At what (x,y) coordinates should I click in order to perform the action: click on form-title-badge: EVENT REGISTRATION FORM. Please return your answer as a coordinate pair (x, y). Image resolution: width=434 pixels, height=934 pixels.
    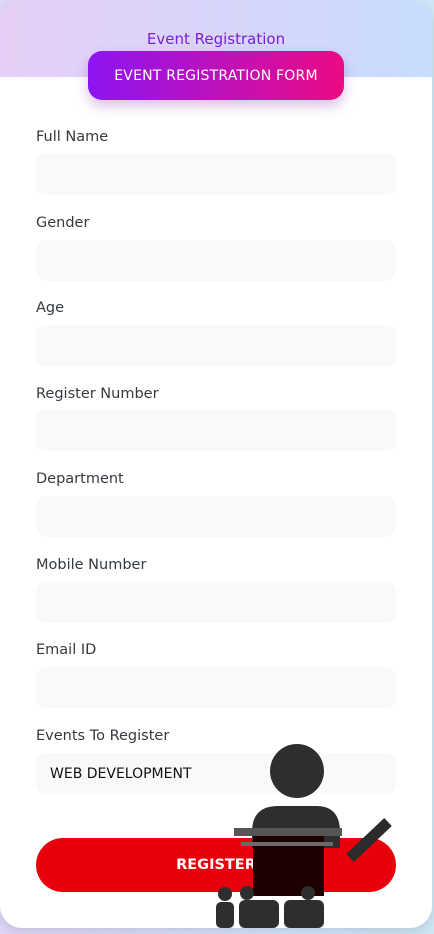
    Looking at the image, I should click on (216, 75).